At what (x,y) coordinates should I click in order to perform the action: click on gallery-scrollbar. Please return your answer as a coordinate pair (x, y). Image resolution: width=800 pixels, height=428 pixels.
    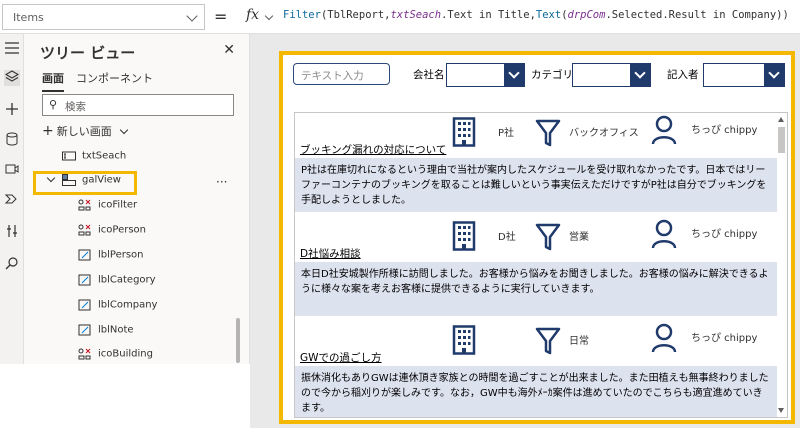
    Looking at the image, I should click on (781, 265).